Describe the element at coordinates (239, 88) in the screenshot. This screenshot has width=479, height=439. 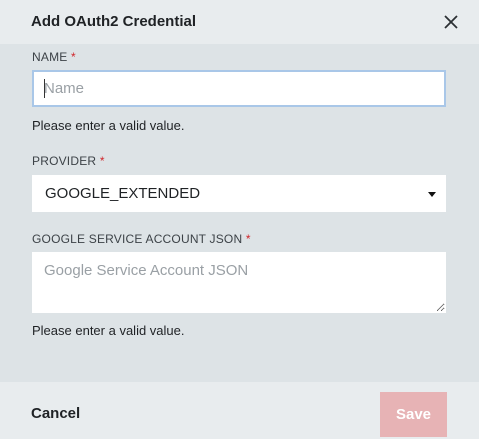
I see `name-input` at that location.